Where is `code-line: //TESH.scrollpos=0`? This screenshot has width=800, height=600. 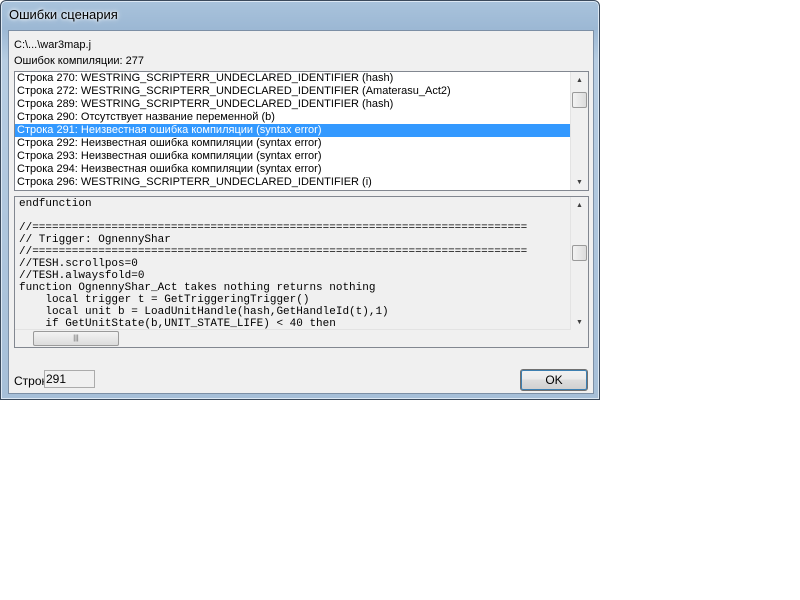
code-line: //TESH.scrollpos=0 is located at coordinates (78, 264).